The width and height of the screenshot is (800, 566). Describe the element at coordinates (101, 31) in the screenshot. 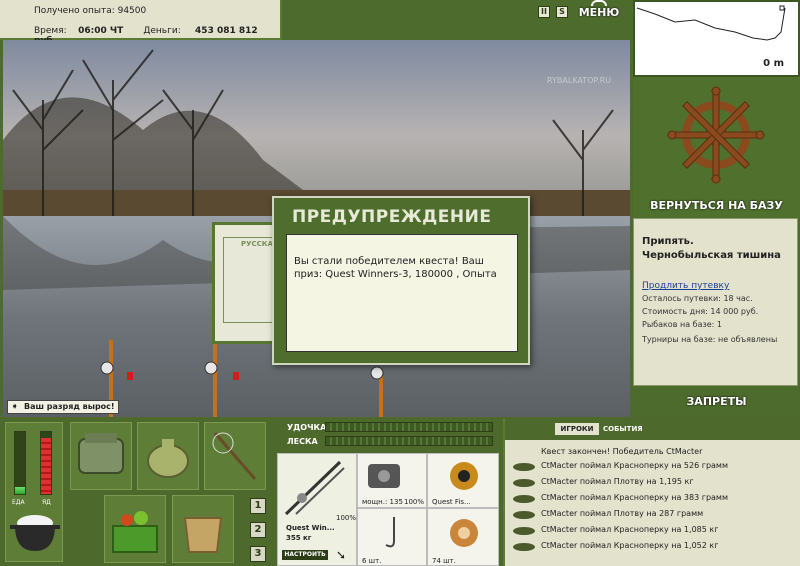

I see `time-value: 06:00 ЧТ` at that location.